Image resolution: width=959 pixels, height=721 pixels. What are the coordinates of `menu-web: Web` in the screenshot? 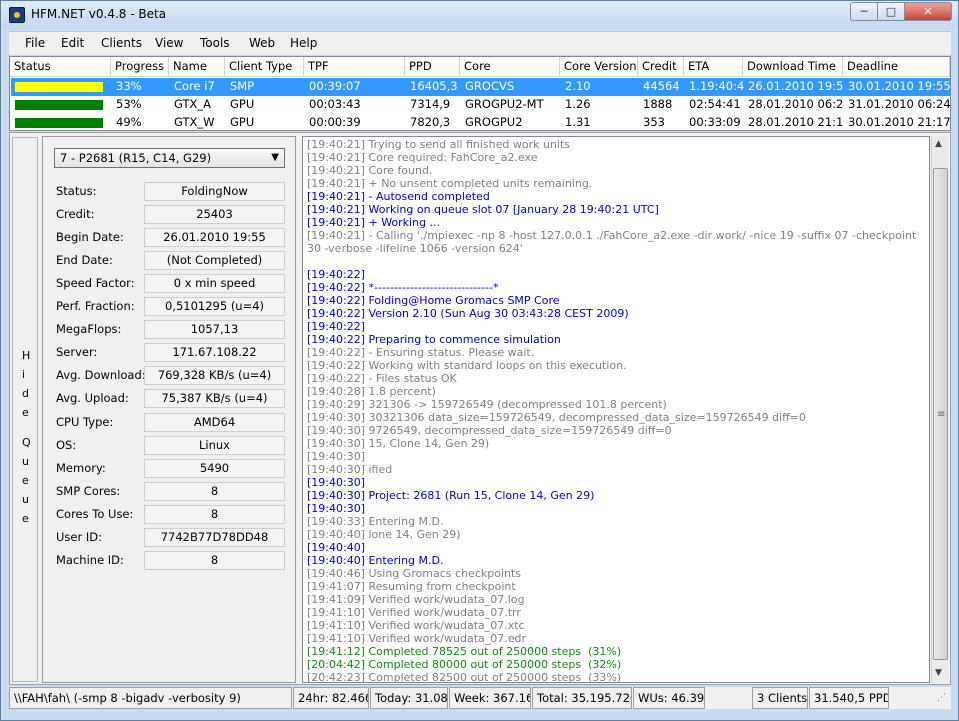 It's located at (262, 43).